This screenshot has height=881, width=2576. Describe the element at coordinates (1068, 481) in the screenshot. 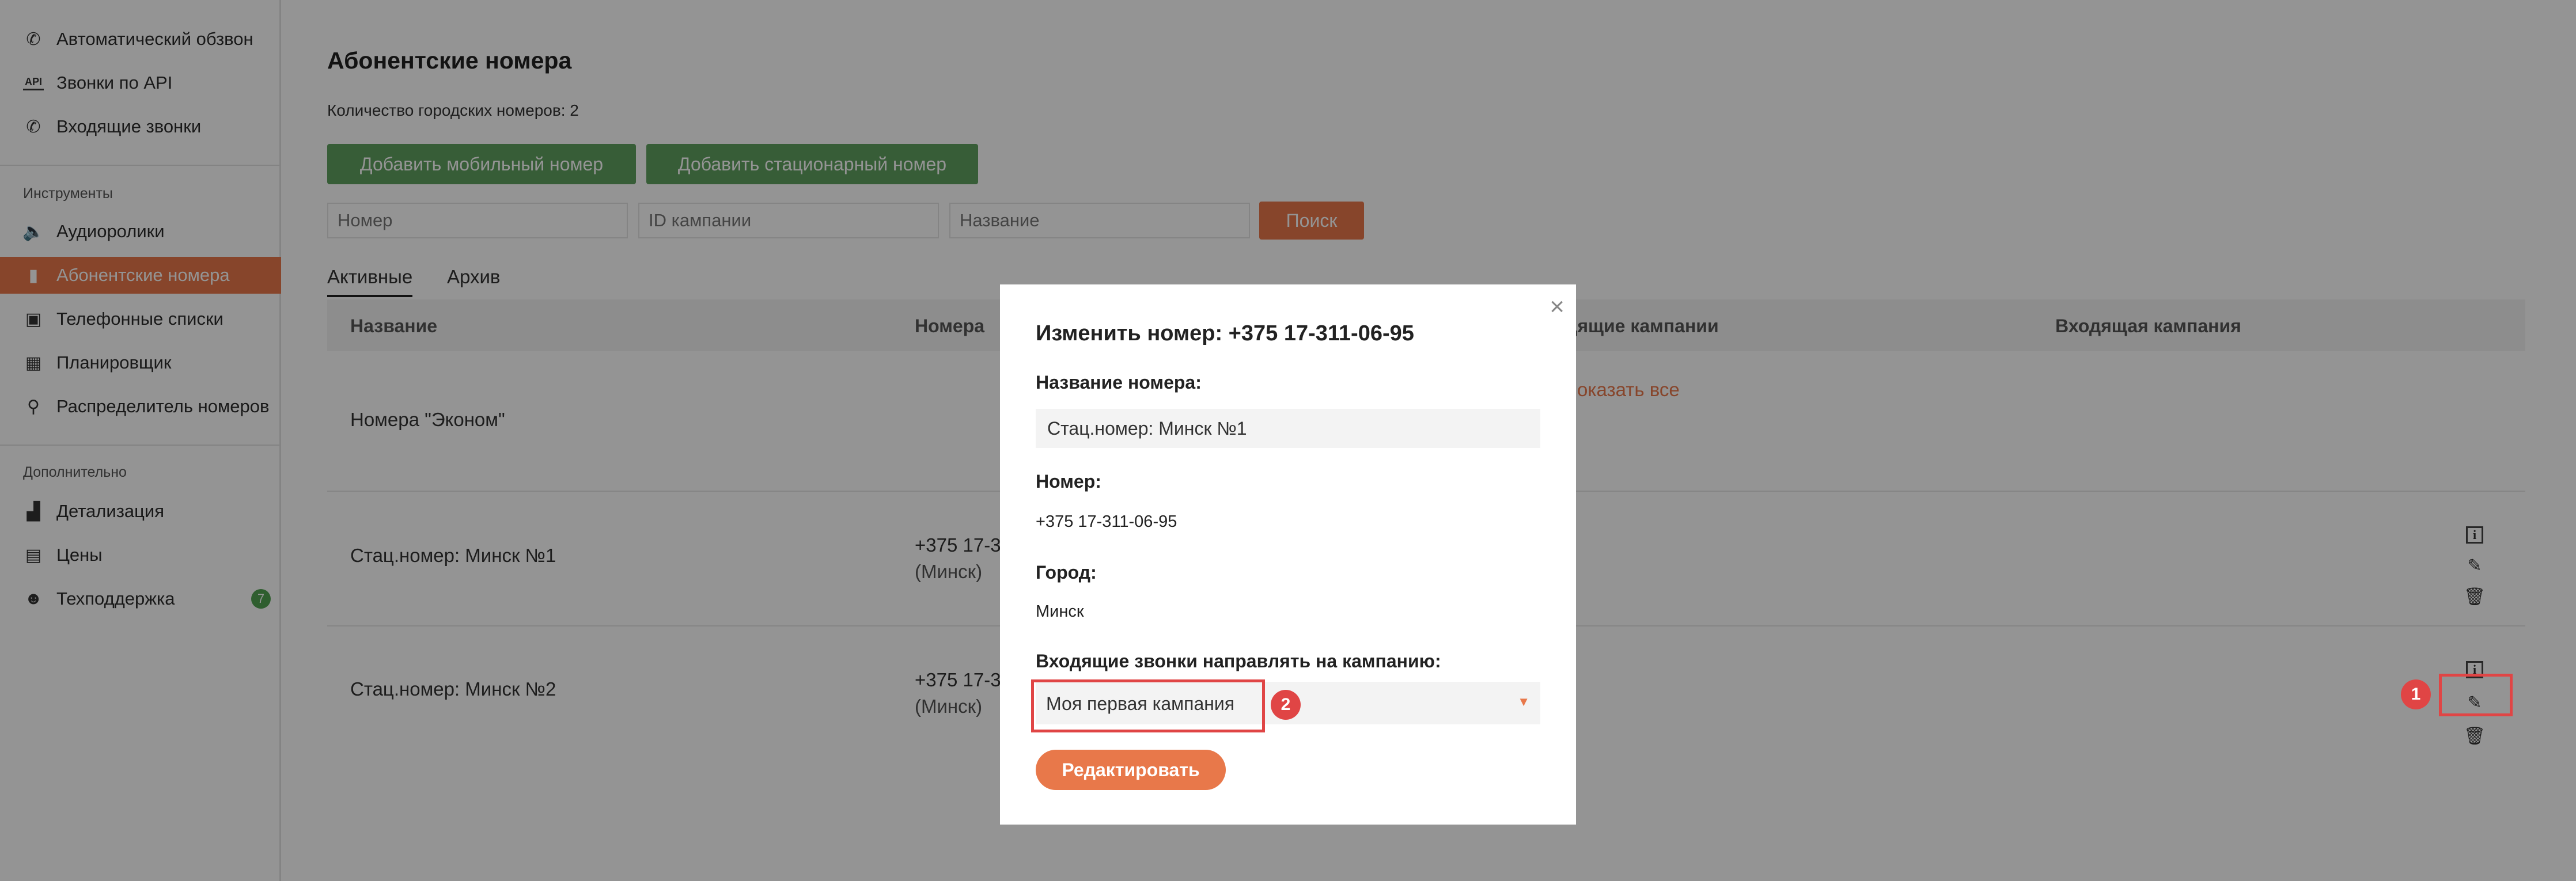

I see `label-number: Номер:` at that location.